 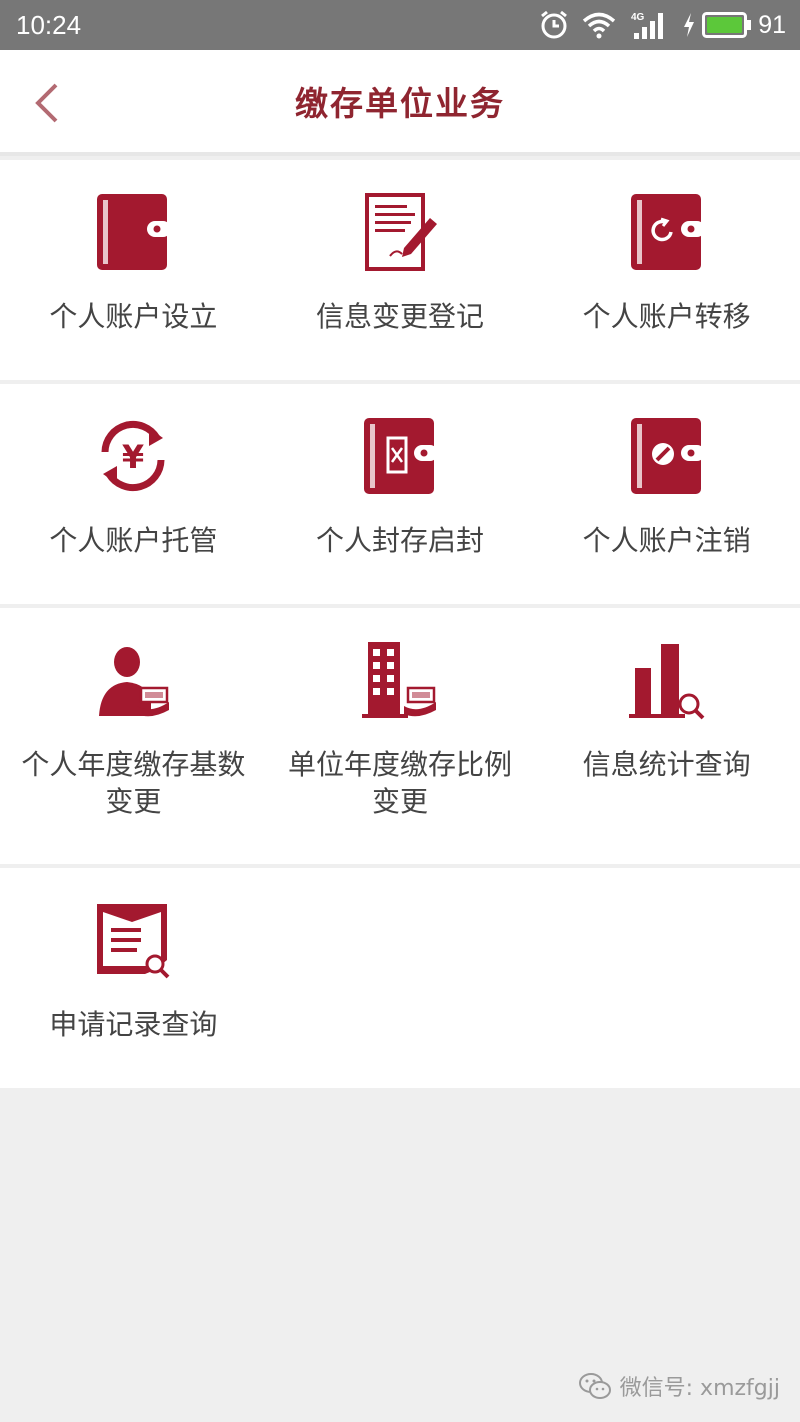 What do you see at coordinates (133, 540) in the screenshot?
I see `menu-item-label: 个人账户托管` at bounding box center [133, 540].